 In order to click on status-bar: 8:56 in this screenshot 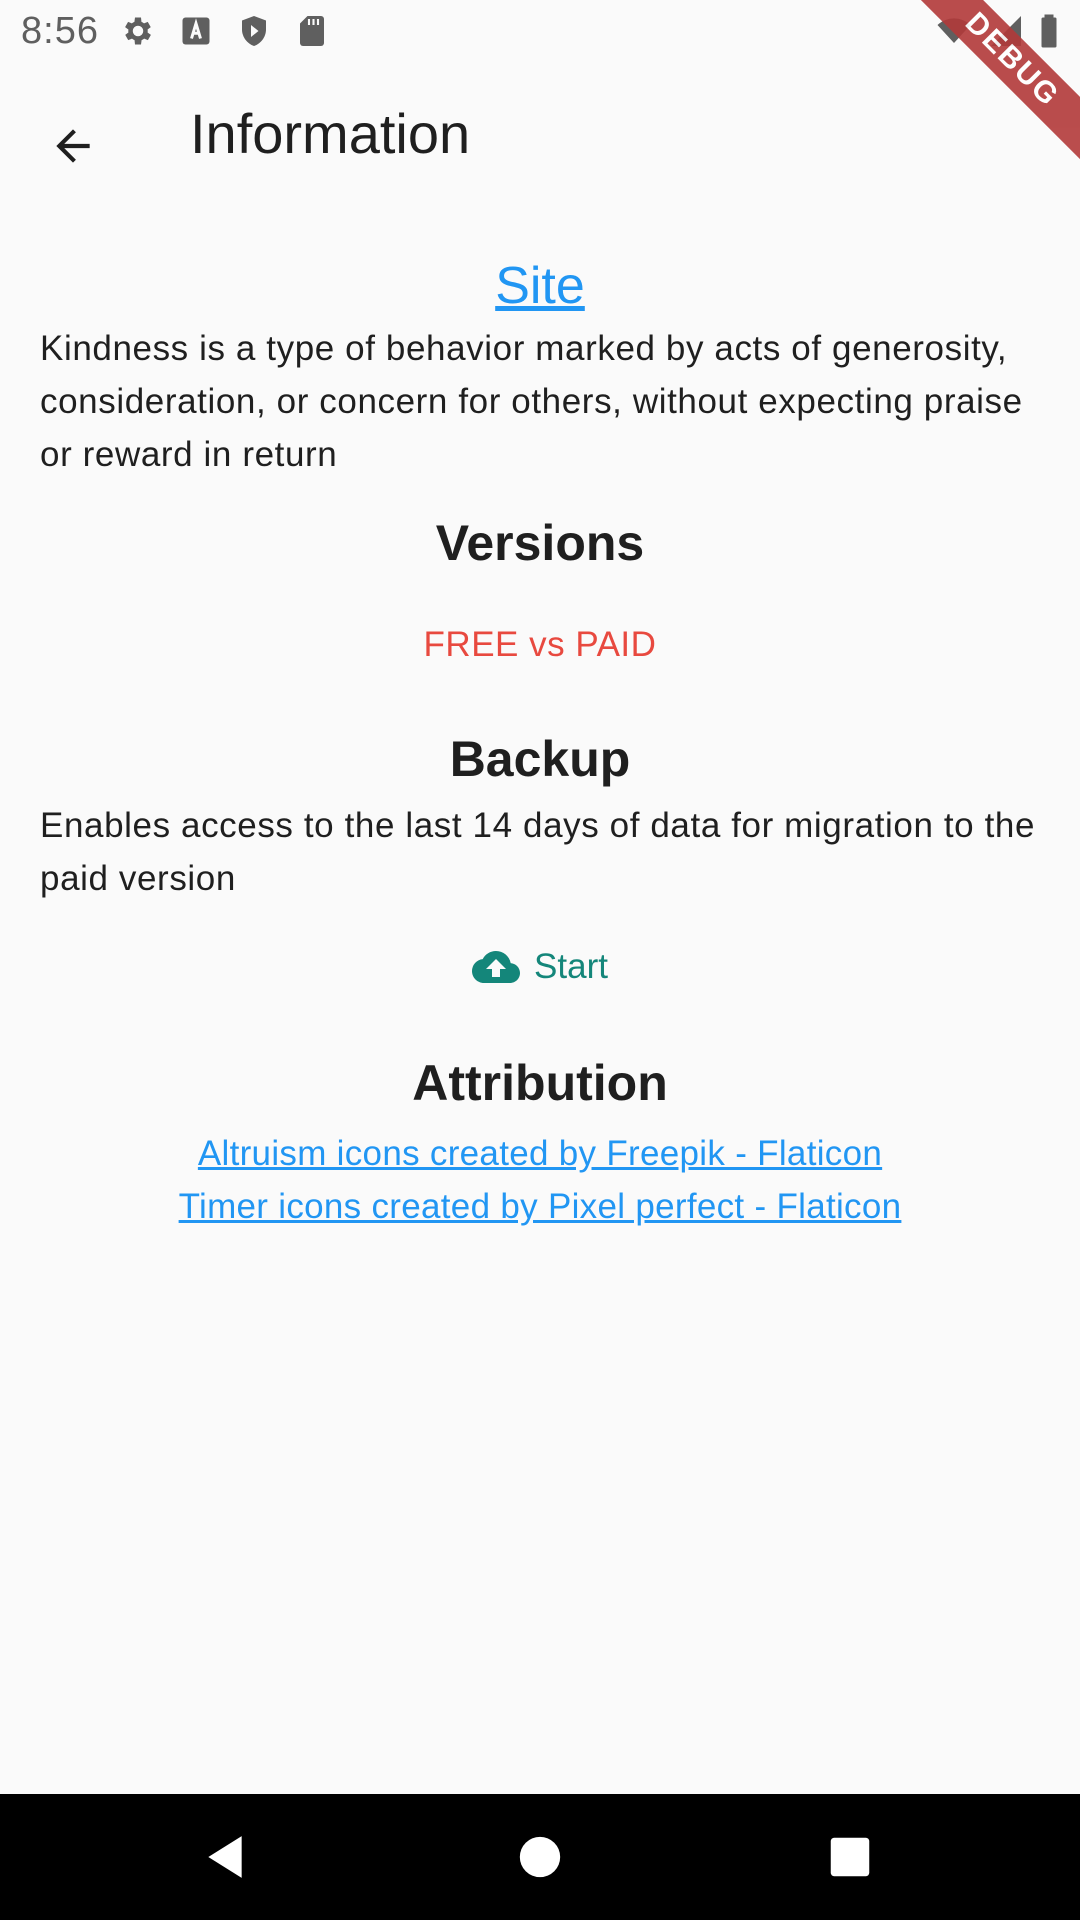, I will do `click(540, 31)`.